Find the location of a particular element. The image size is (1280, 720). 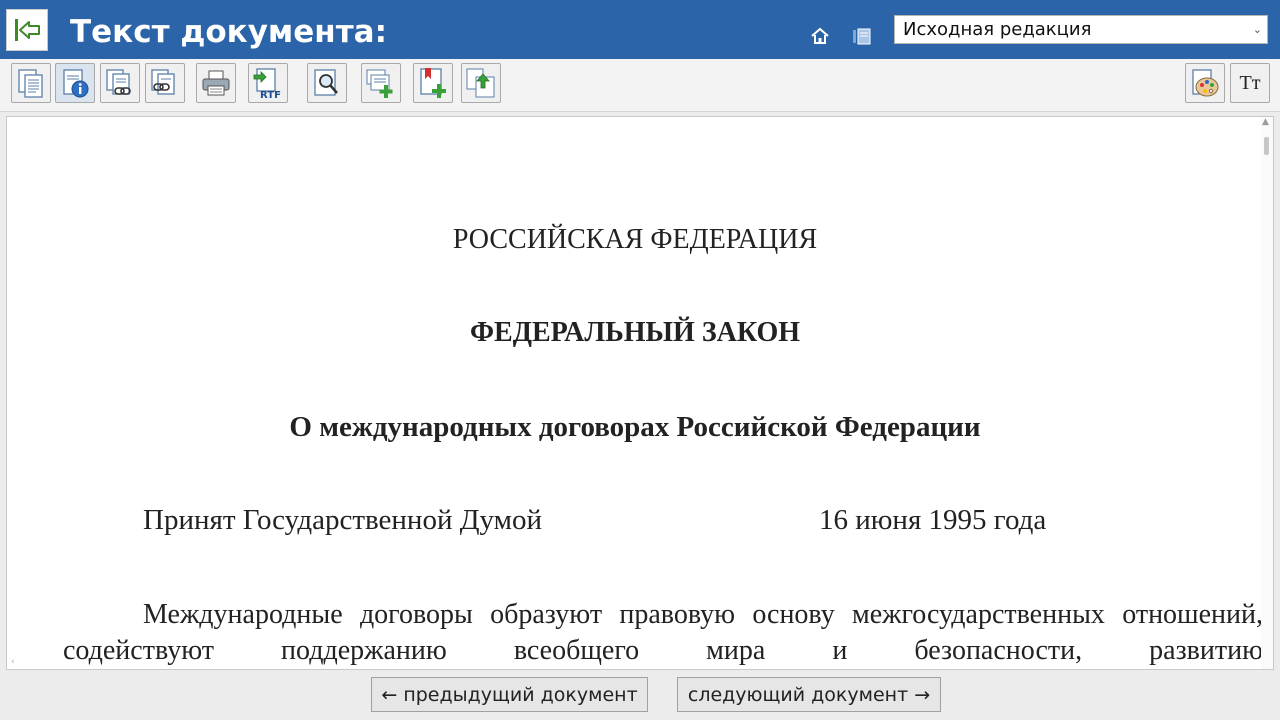

export-rtf-icon: RTF is located at coordinates (267, 84).